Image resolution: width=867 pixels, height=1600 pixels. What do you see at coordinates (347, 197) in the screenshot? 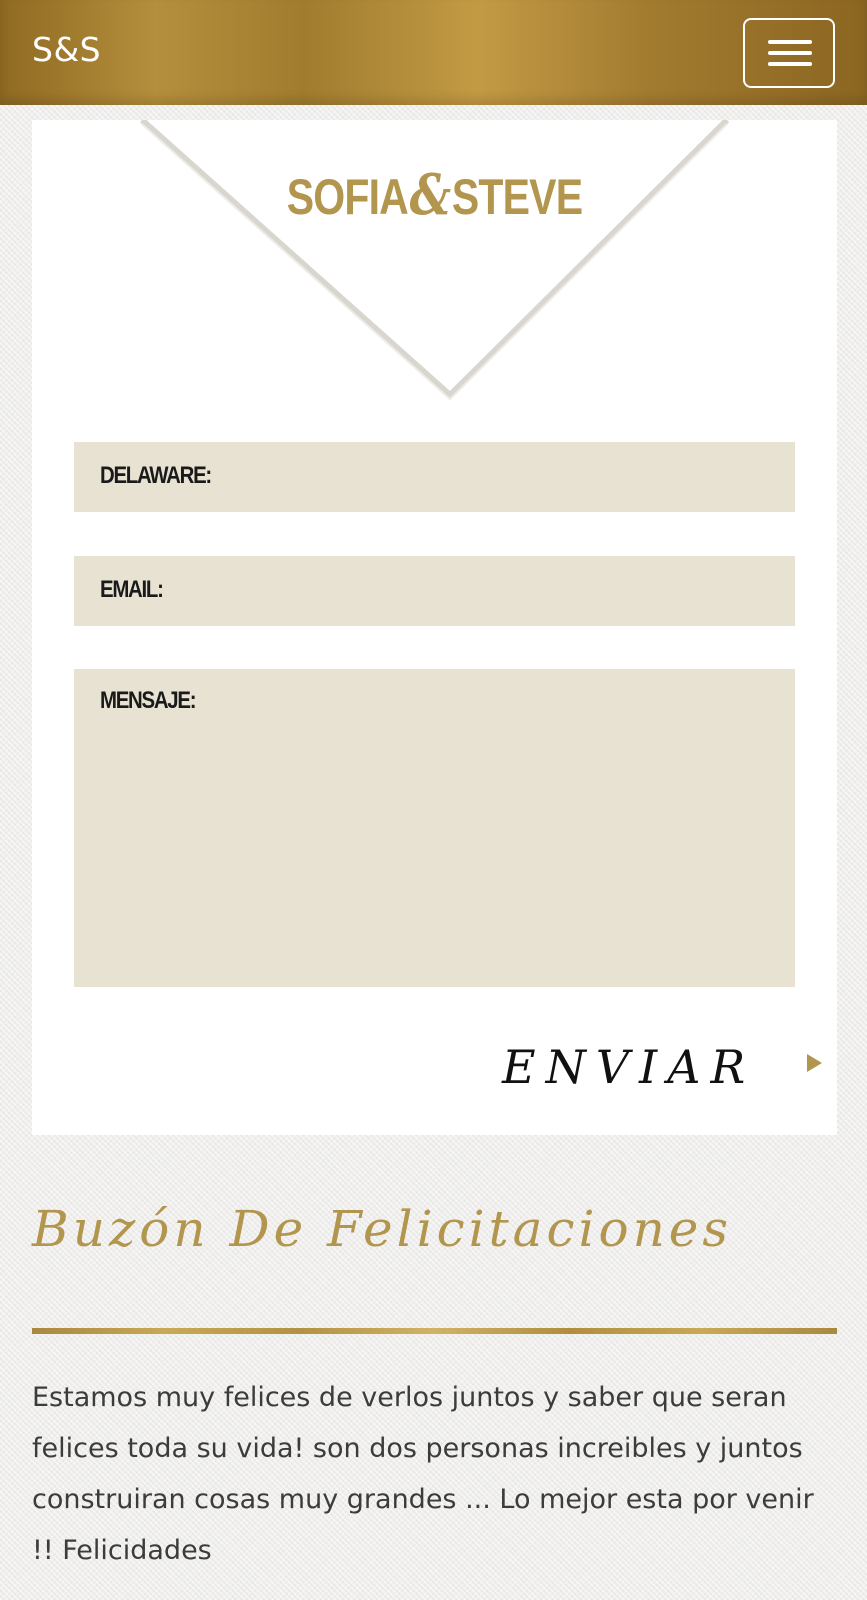
I see `logo-name-left: SOFIA` at bounding box center [347, 197].